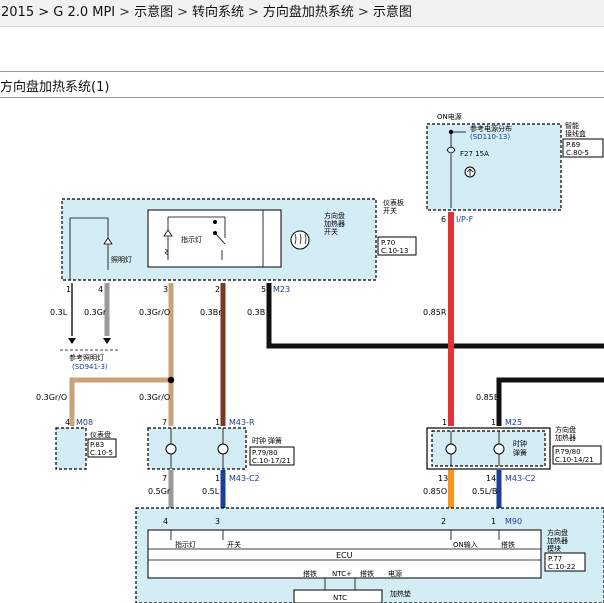  What do you see at coordinates (171, 449) in the screenshot?
I see `cs-left-coil-icon` at bounding box center [171, 449].